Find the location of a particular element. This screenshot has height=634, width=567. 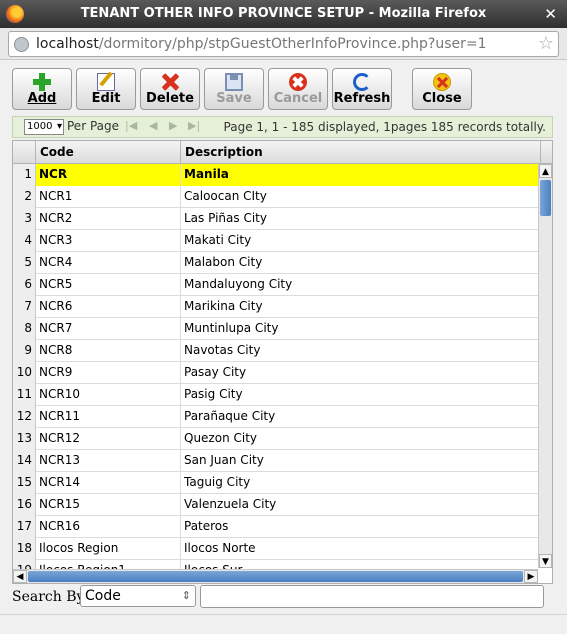

table-row: 18 Ilocos Region Ilocos Norte is located at coordinates (275, 549).